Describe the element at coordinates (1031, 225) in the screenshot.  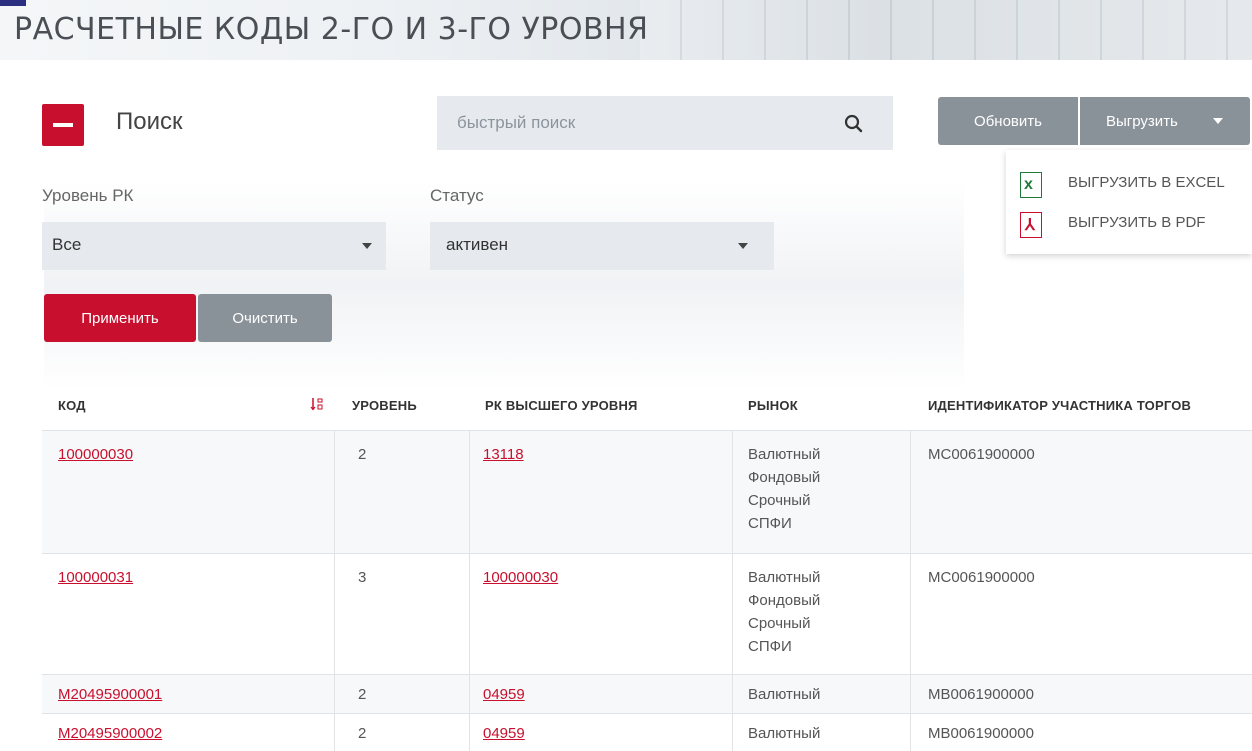
I see `pdf-icon: ⅄` at that location.